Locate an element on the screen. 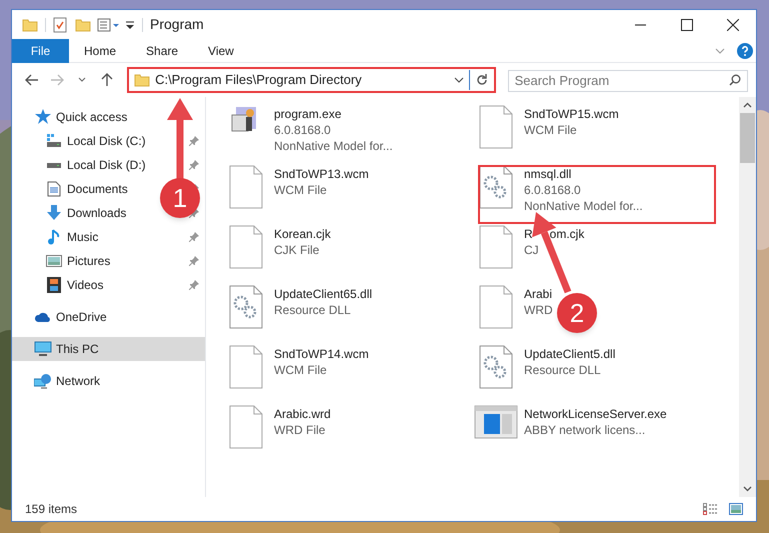  ribbon-tab: File is located at coordinates (40, 50).